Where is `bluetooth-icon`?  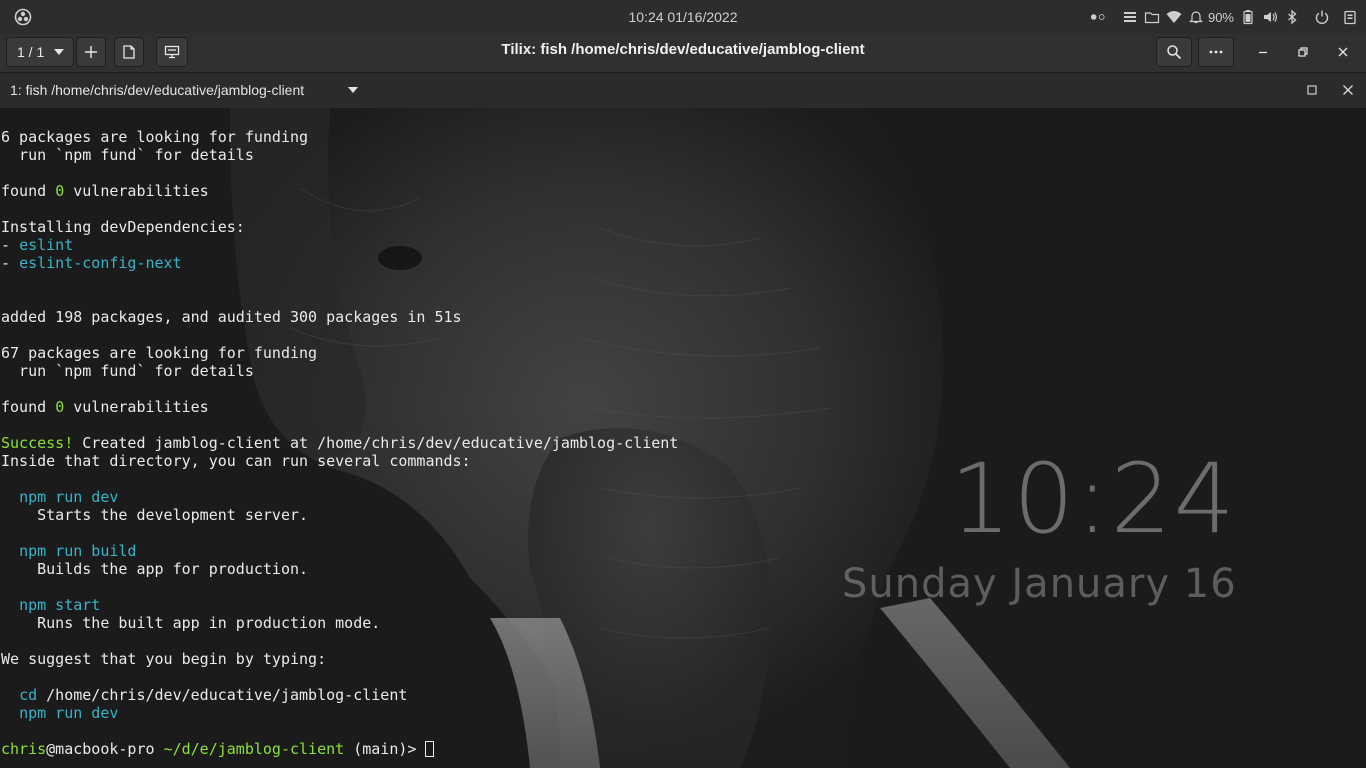
bluetooth-icon is located at coordinates (1292, 17).